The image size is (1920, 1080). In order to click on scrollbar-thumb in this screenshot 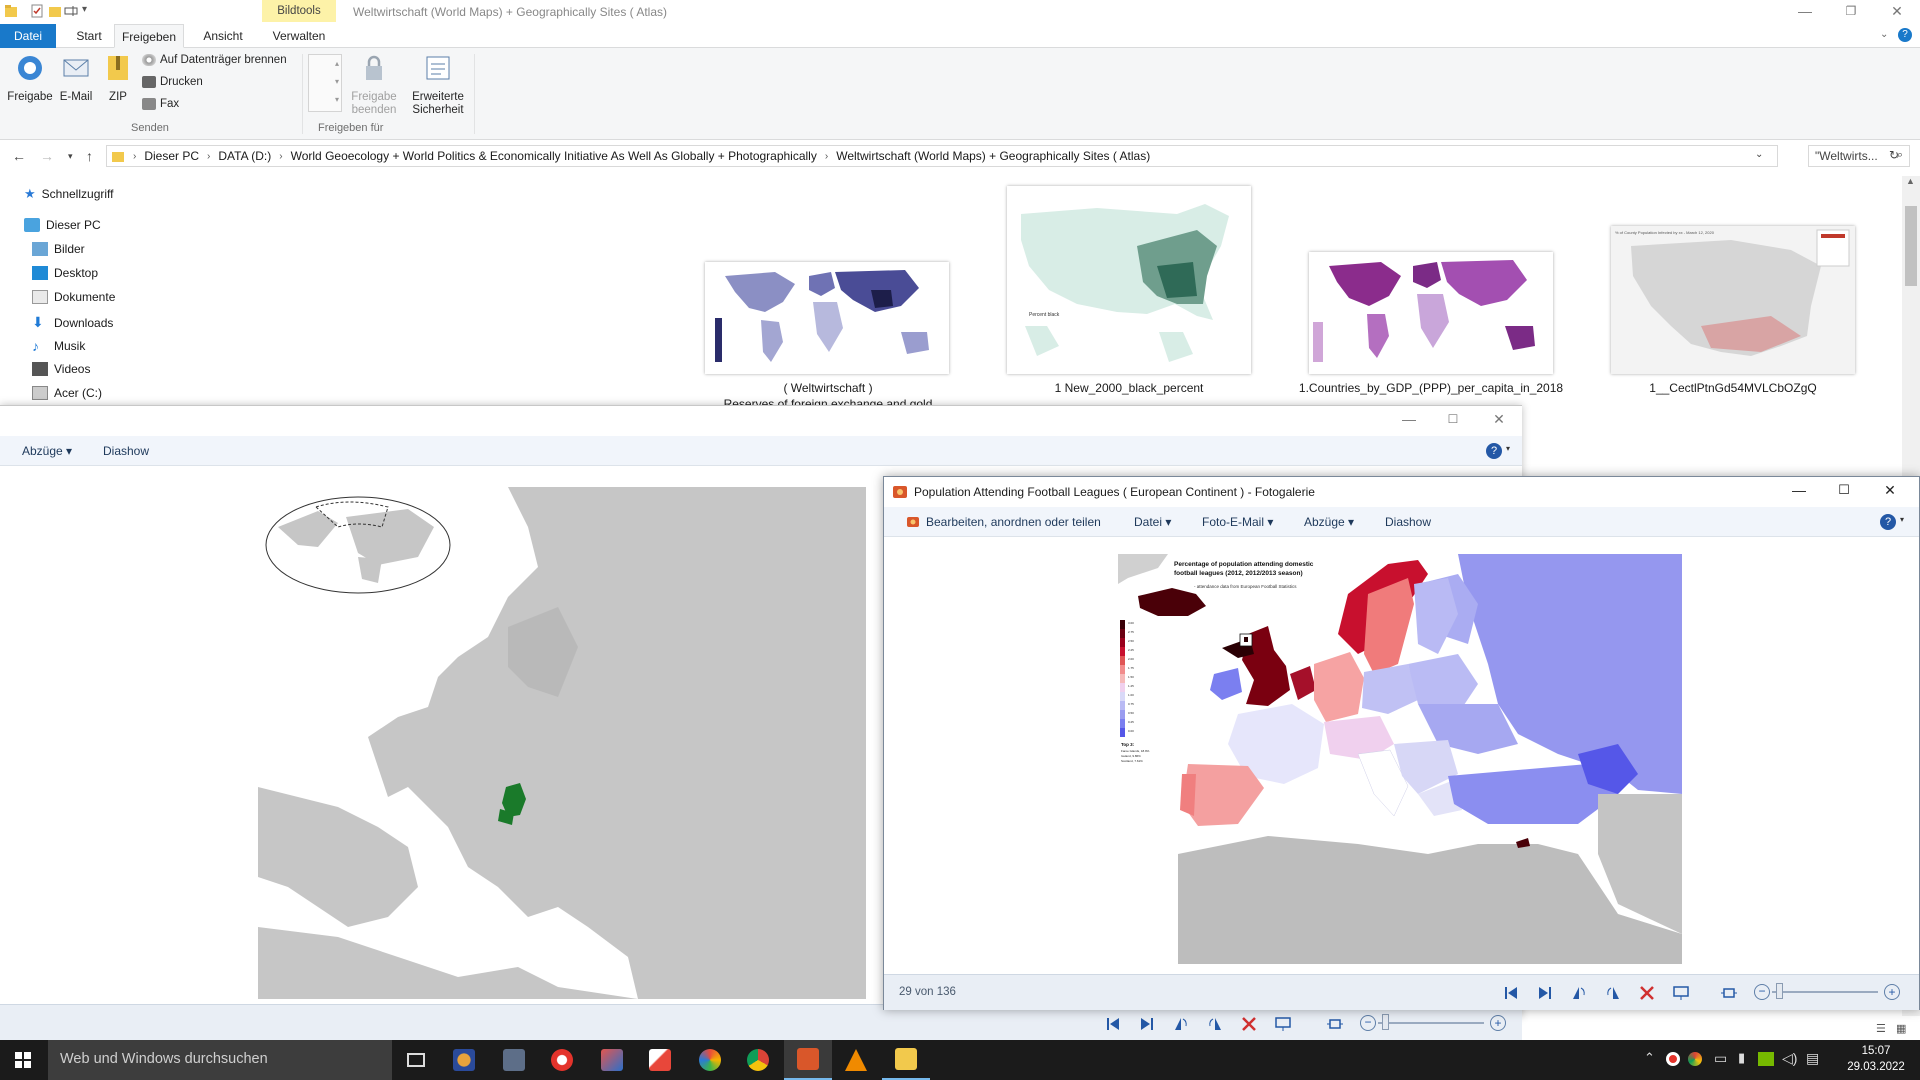, I will do `click(1911, 246)`.